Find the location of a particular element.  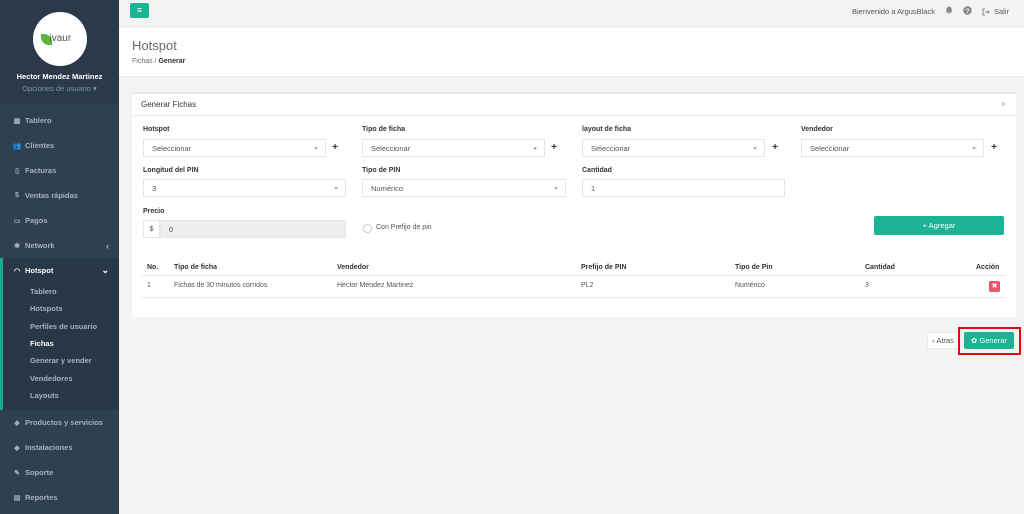

hotspot-label: Hotspot is located at coordinates (156, 129).